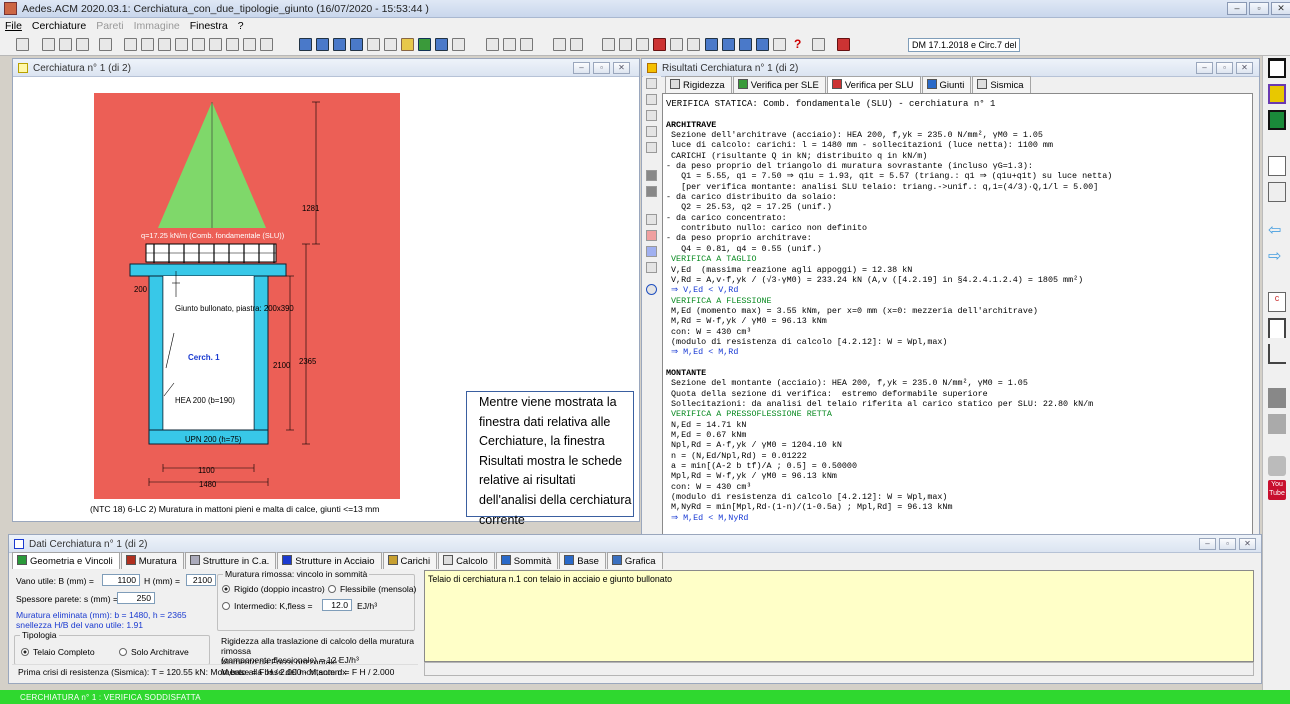 The width and height of the screenshot is (1290, 704). I want to click on tab-sommita: Sommità, so click(527, 560).